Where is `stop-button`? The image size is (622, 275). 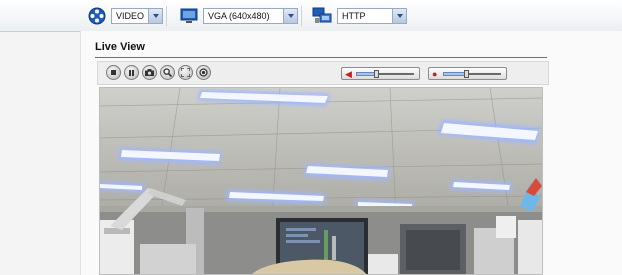
stop-button is located at coordinates (113, 72).